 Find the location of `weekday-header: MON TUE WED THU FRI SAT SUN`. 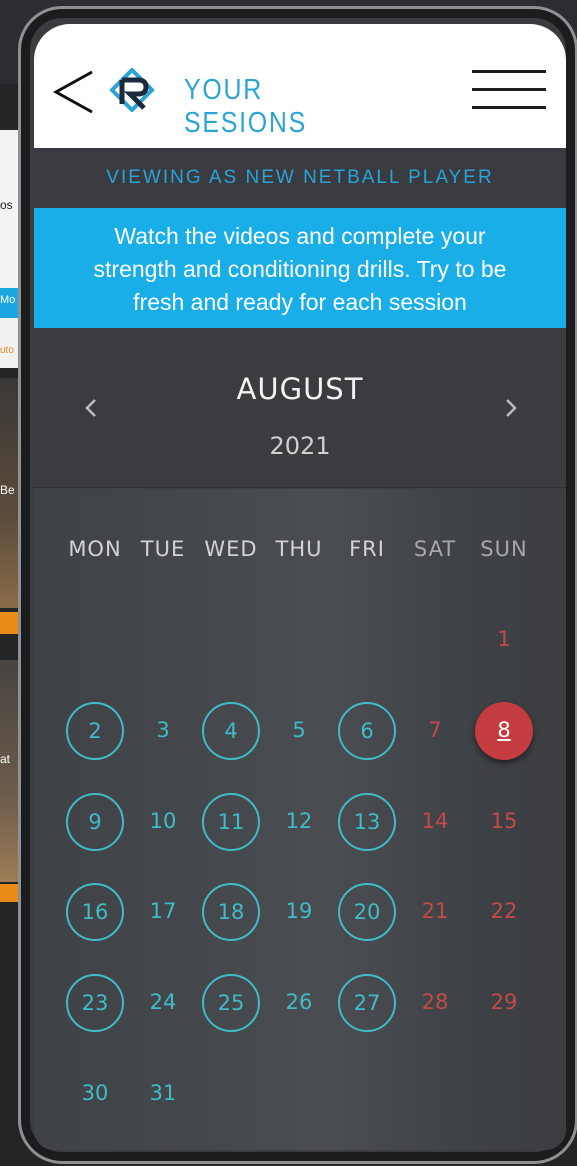

weekday-header: MON TUE WED THU FRI SAT SUN is located at coordinates (300, 552).